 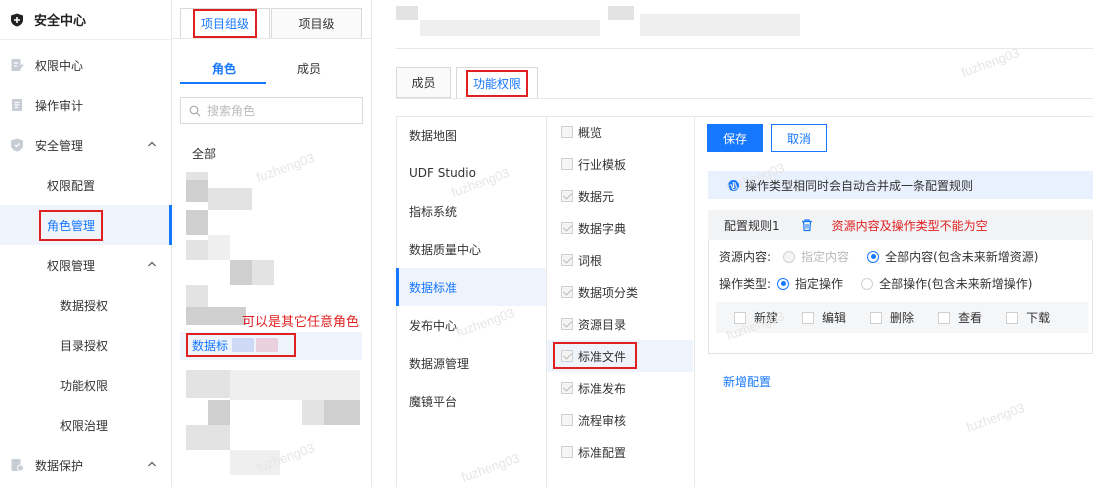 What do you see at coordinates (316, 23) in the screenshot?
I see `tab-project-level: 项目级` at bounding box center [316, 23].